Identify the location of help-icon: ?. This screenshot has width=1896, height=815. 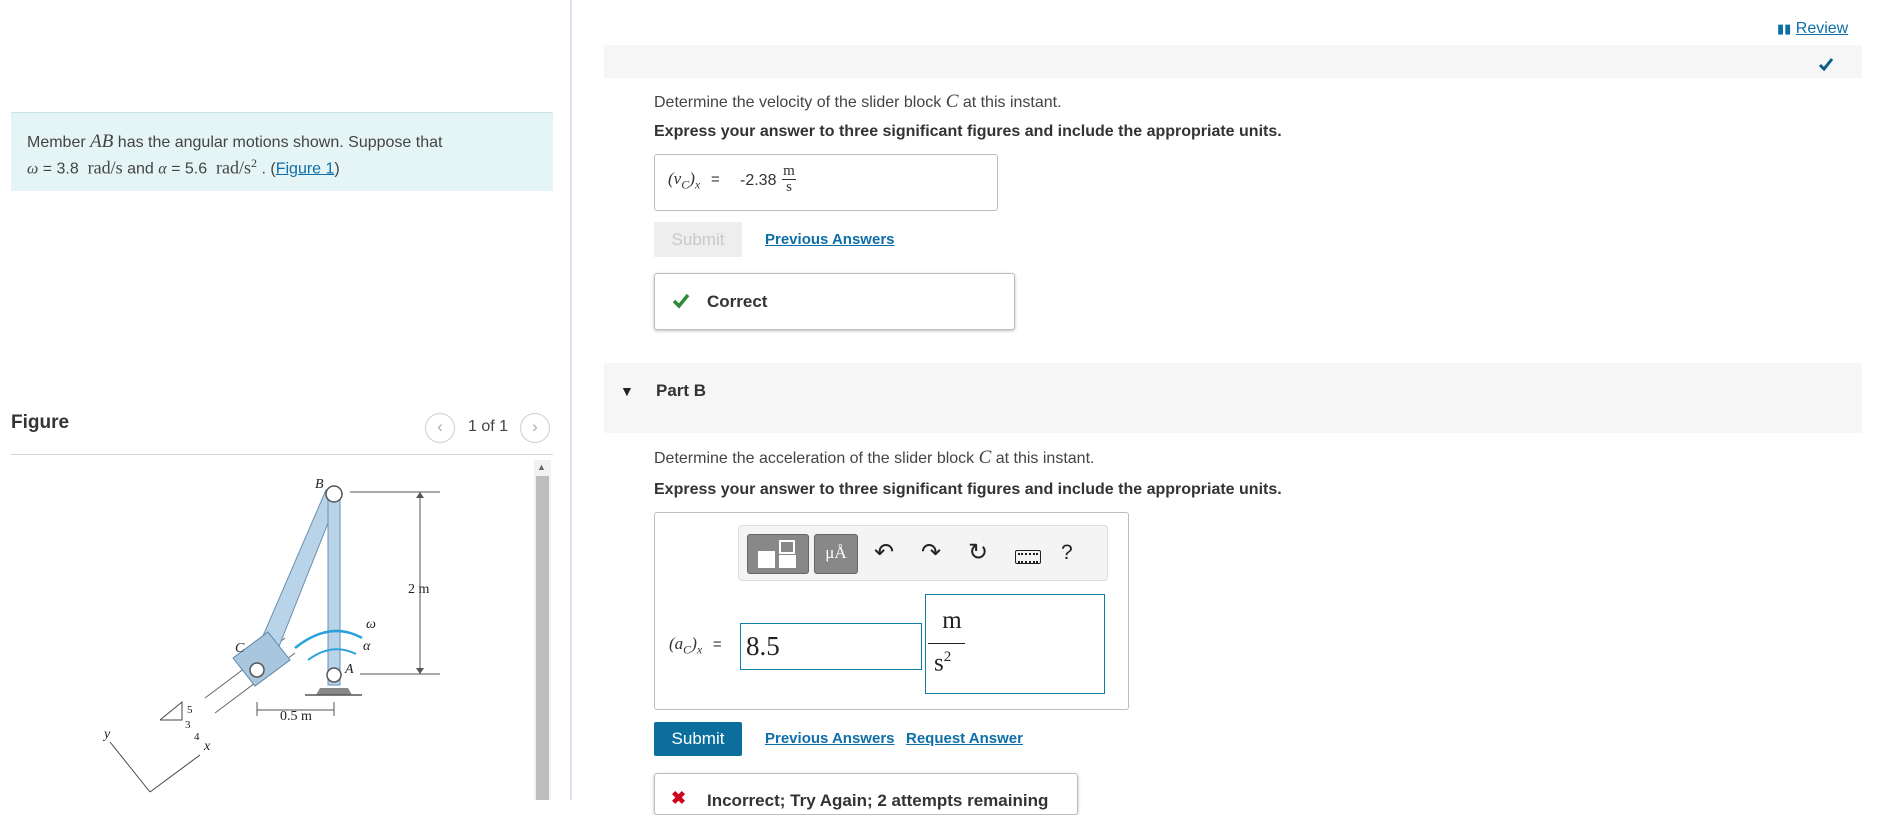
(1067, 553).